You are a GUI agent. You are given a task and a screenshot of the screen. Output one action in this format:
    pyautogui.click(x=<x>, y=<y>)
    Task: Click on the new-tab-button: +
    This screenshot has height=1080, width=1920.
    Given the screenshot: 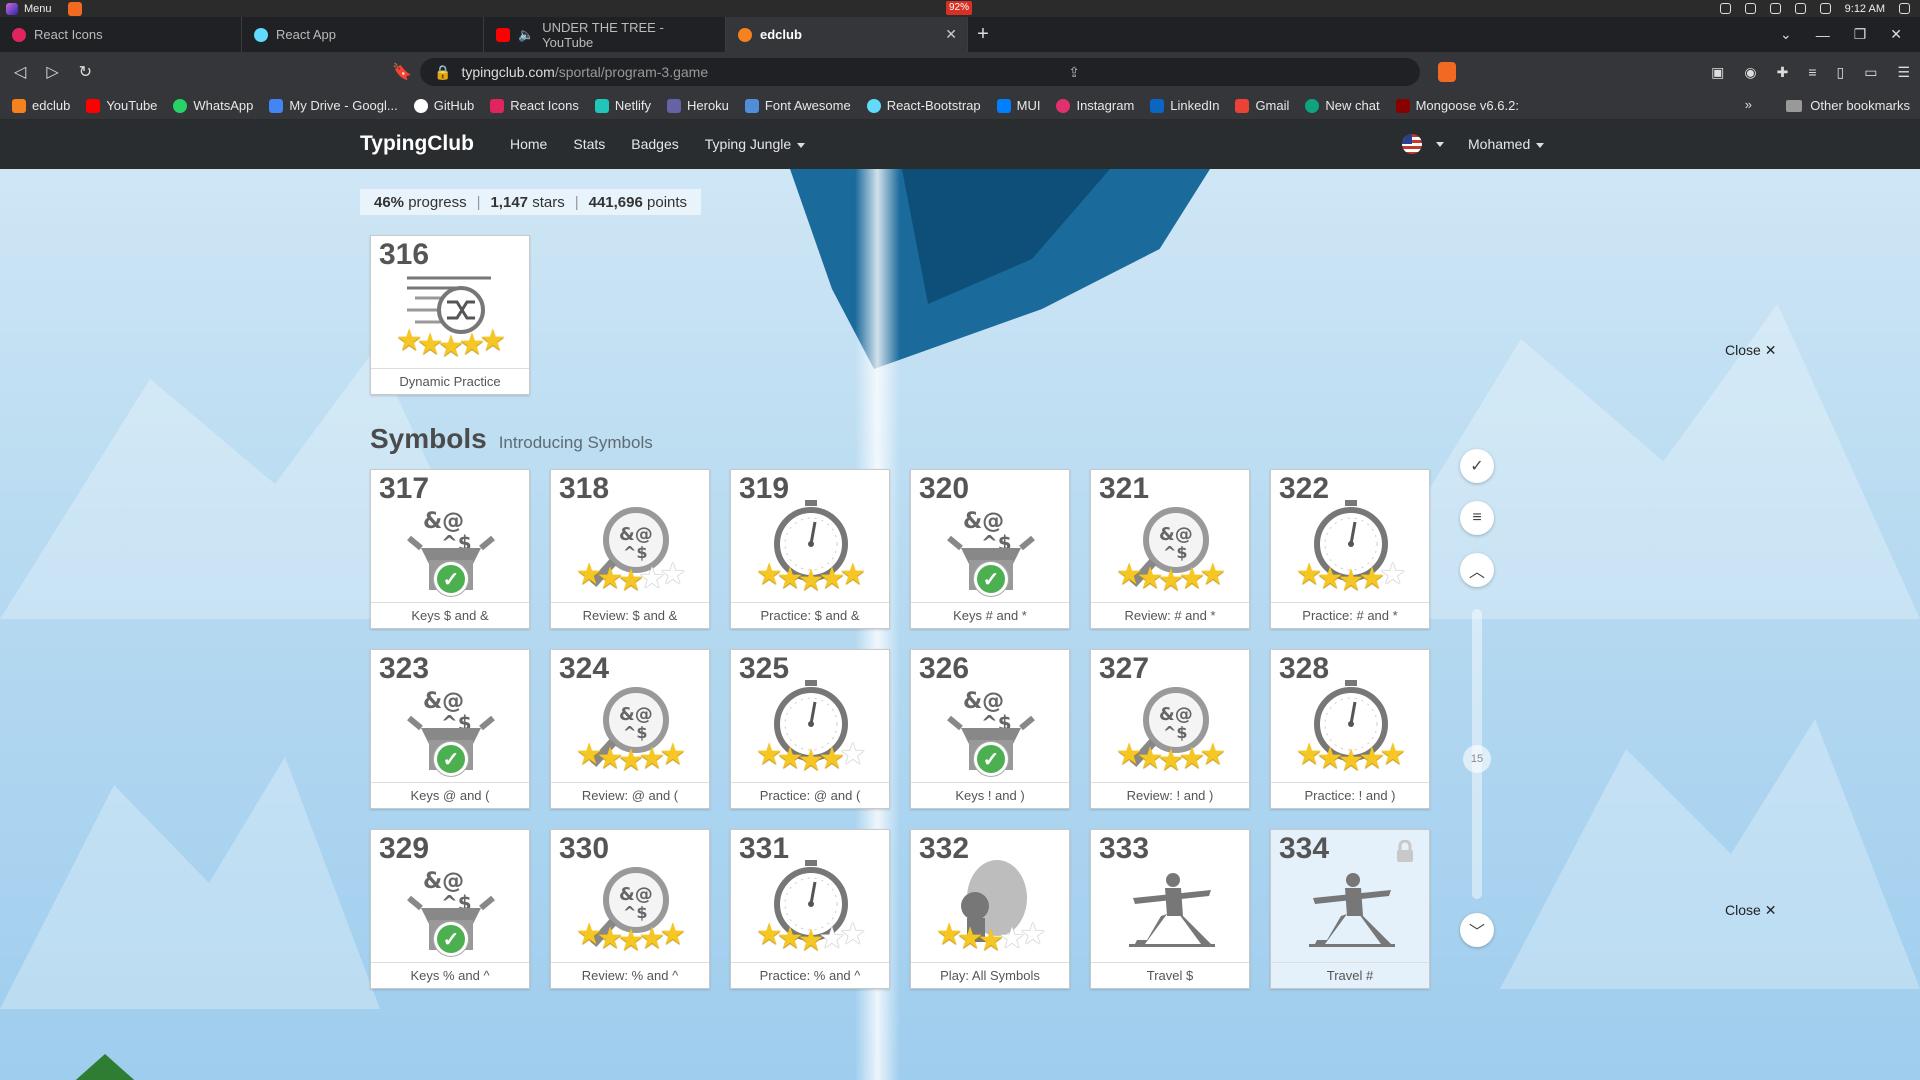 What is the action you would take?
    pyautogui.click(x=983, y=34)
    